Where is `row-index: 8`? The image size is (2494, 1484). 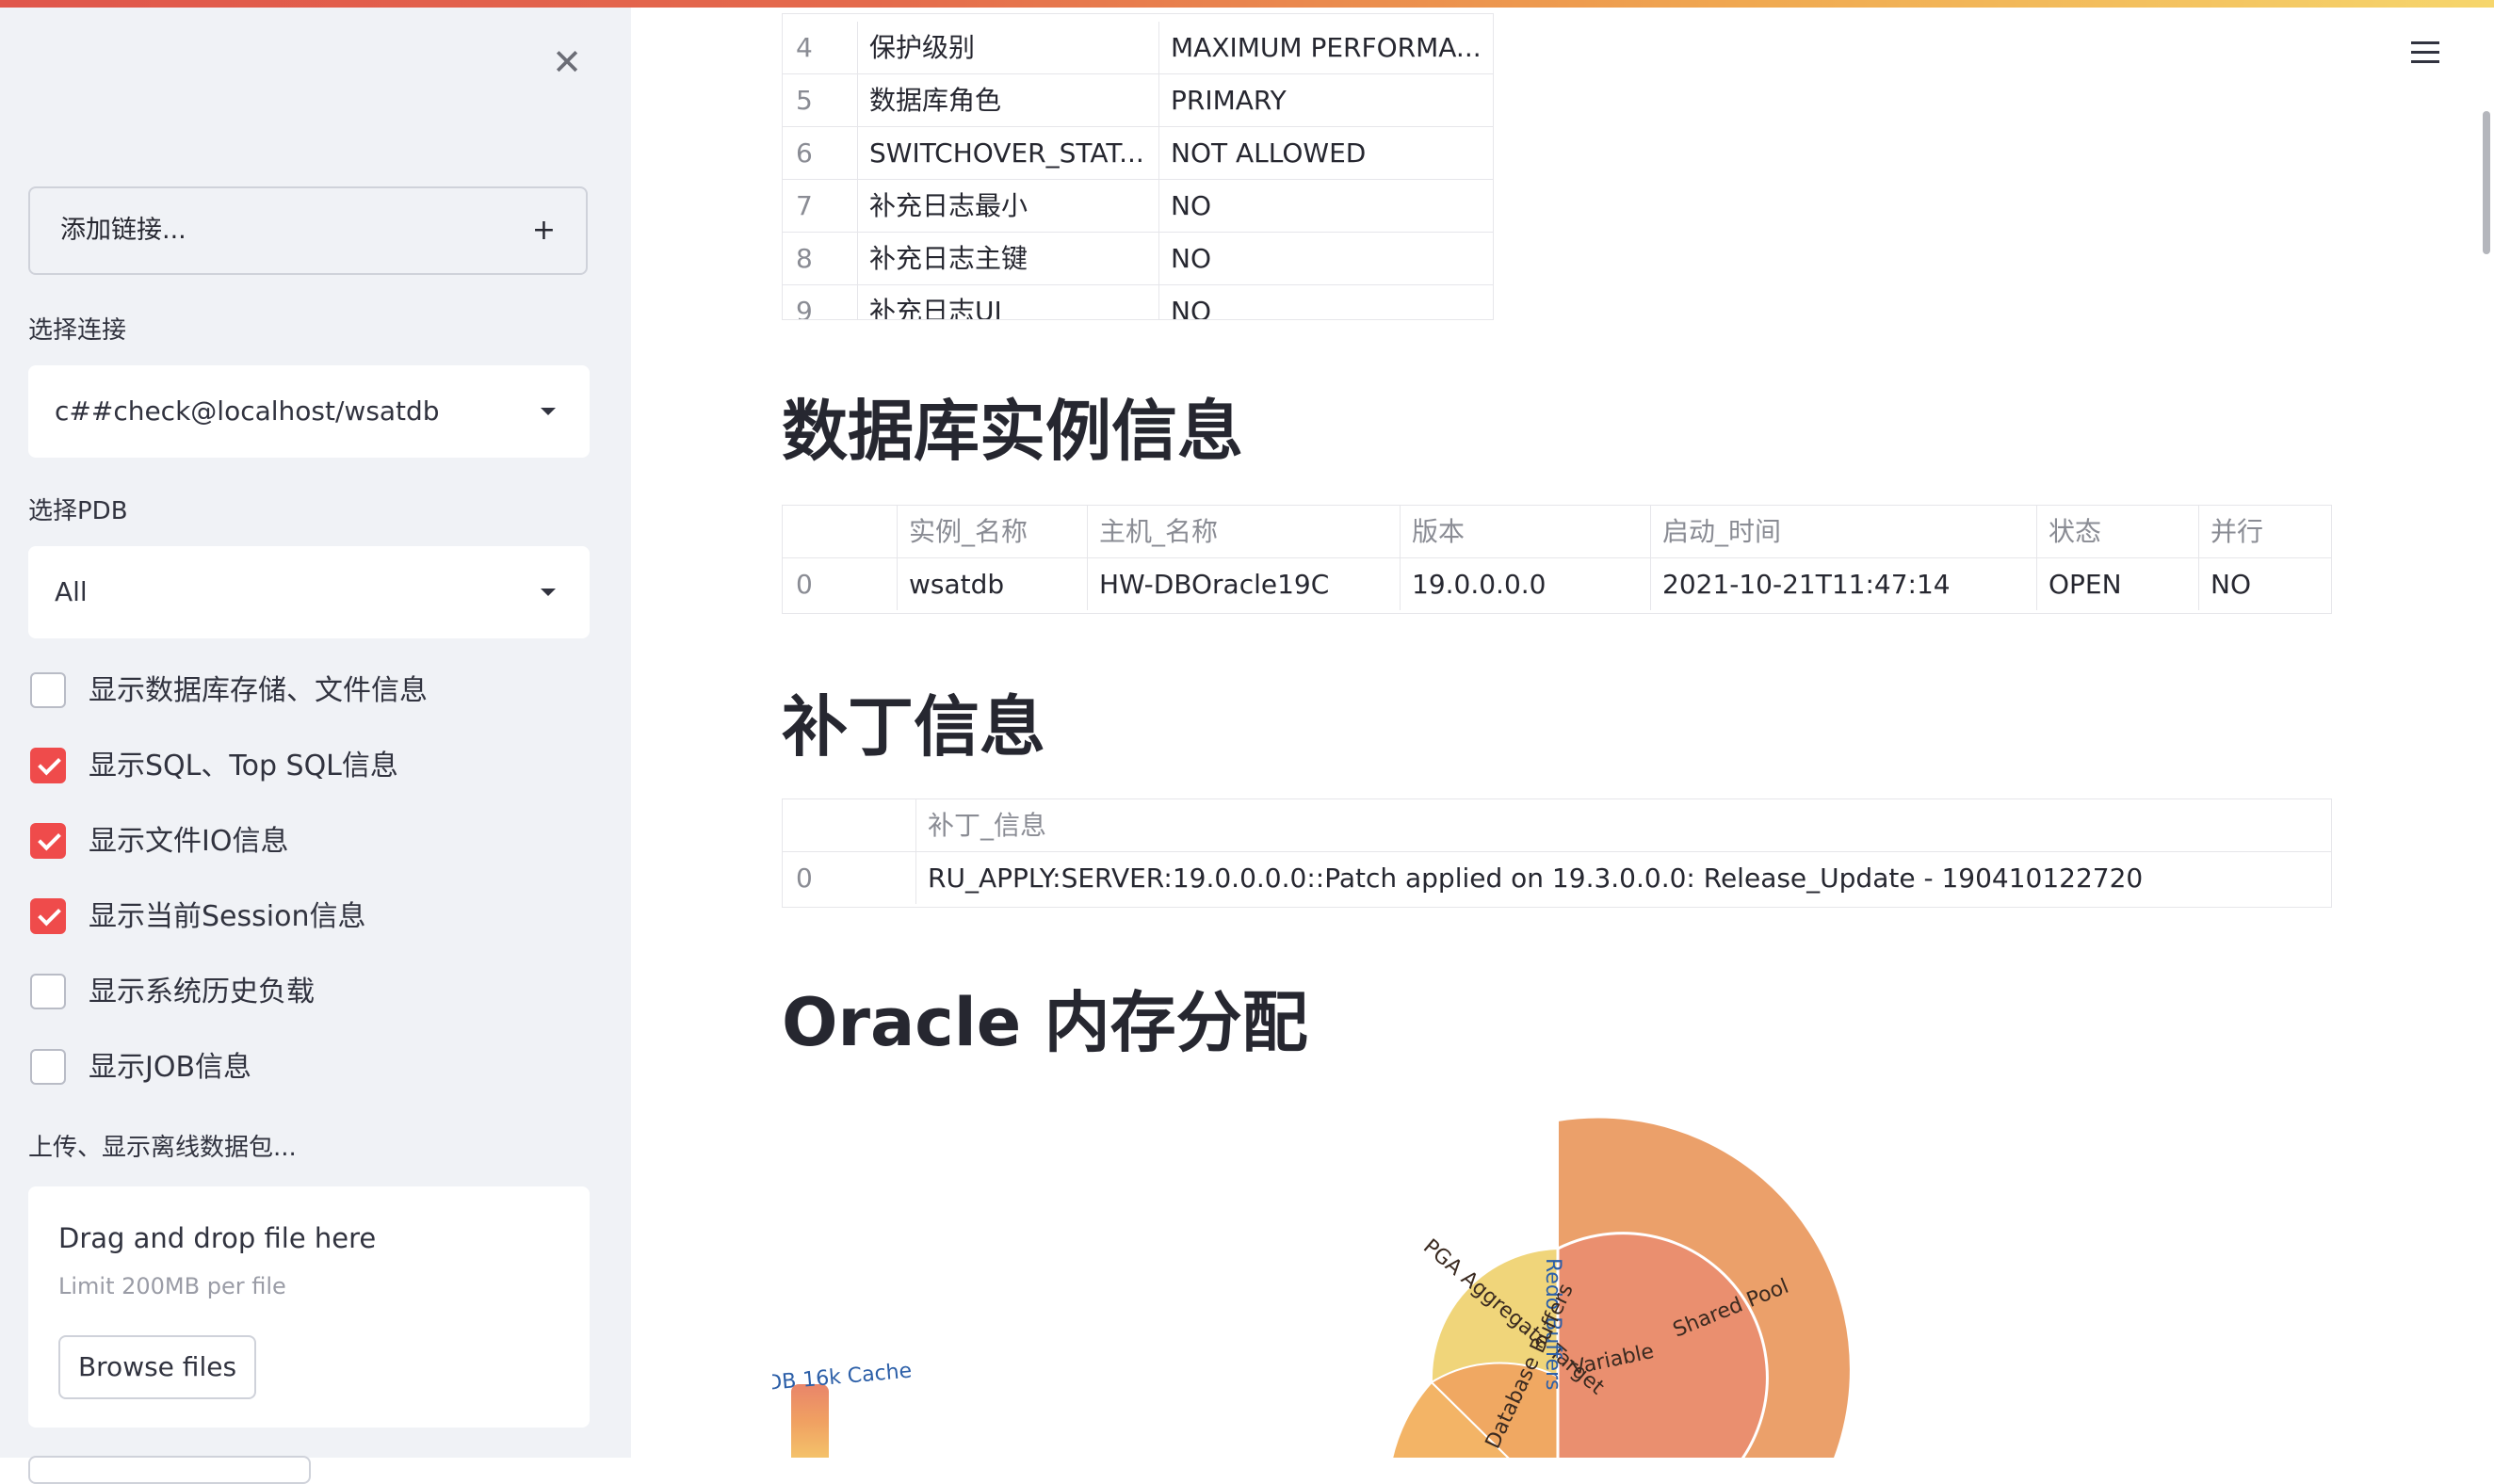 row-index: 8 is located at coordinates (820, 258).